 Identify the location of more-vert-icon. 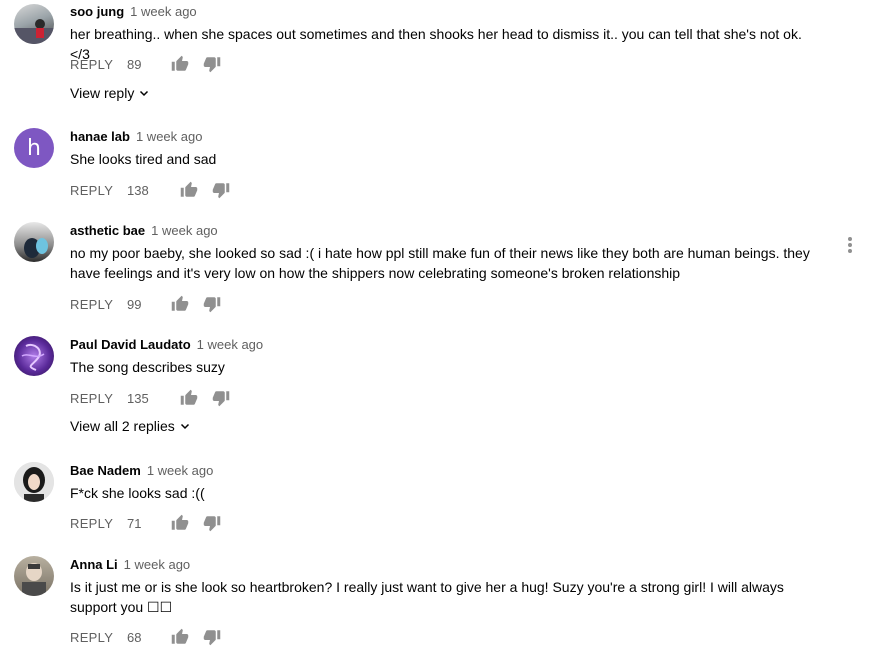
(850, 245).